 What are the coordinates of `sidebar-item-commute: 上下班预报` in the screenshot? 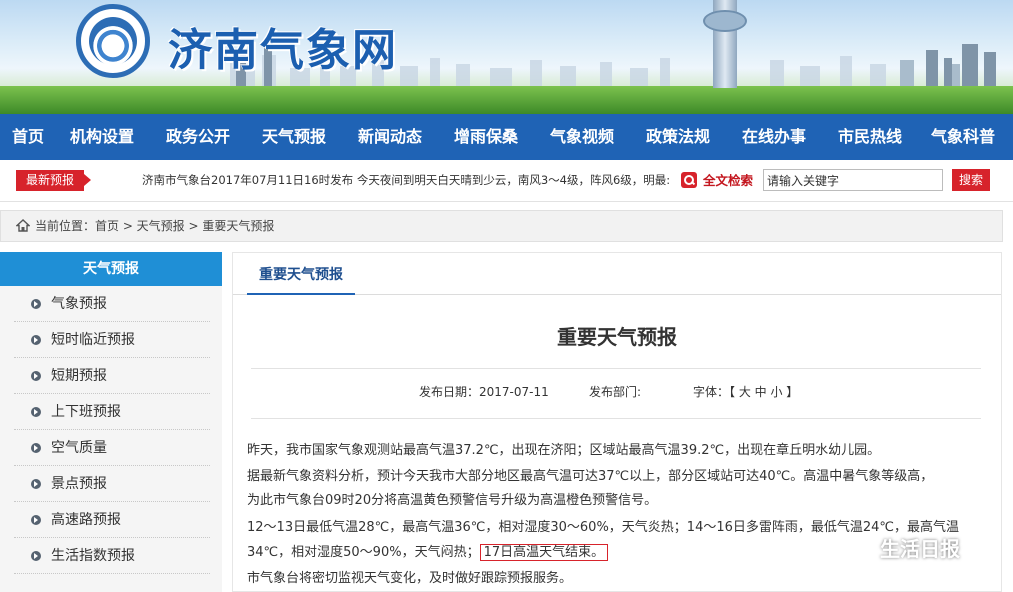 It's located at (112, 412).